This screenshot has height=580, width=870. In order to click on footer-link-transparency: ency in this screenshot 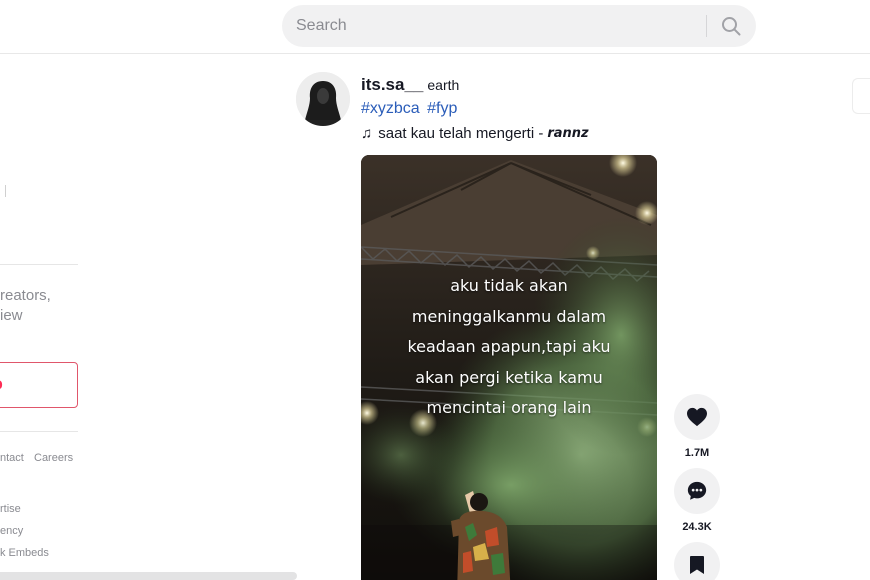, I will do `click(11, 531)`.